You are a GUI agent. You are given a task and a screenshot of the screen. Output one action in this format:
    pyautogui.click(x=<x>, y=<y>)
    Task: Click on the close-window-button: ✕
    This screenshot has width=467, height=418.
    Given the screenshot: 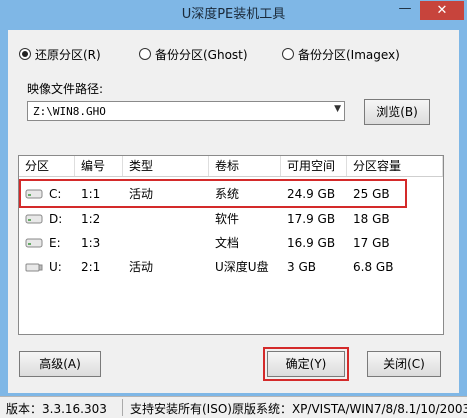 What is the action you would take?
    pyautogui.click(x=442, y=10)
    